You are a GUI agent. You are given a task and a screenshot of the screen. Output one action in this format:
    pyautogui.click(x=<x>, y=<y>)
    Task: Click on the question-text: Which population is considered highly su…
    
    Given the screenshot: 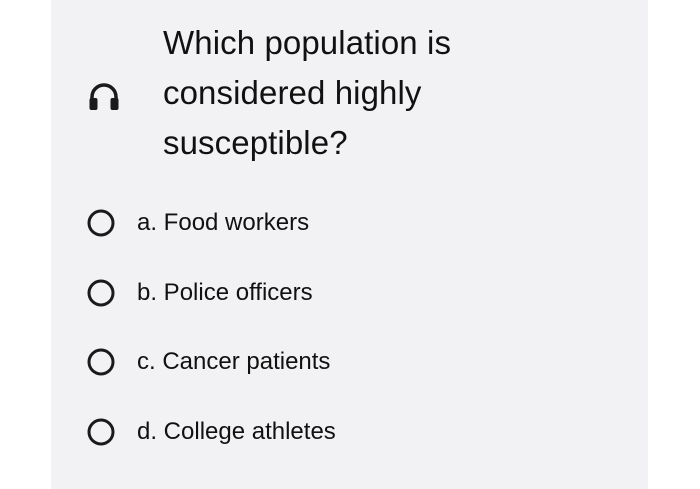 What is the action you would take?
    pyautogui.click(x=307, y=92)
    